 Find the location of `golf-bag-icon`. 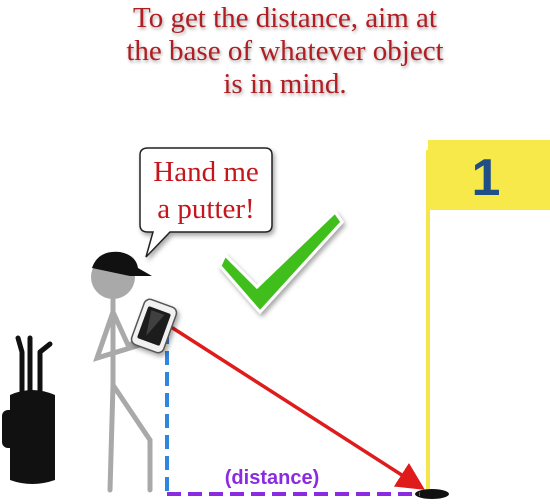

golf-bag-icon is located at coordinates (28, 409).